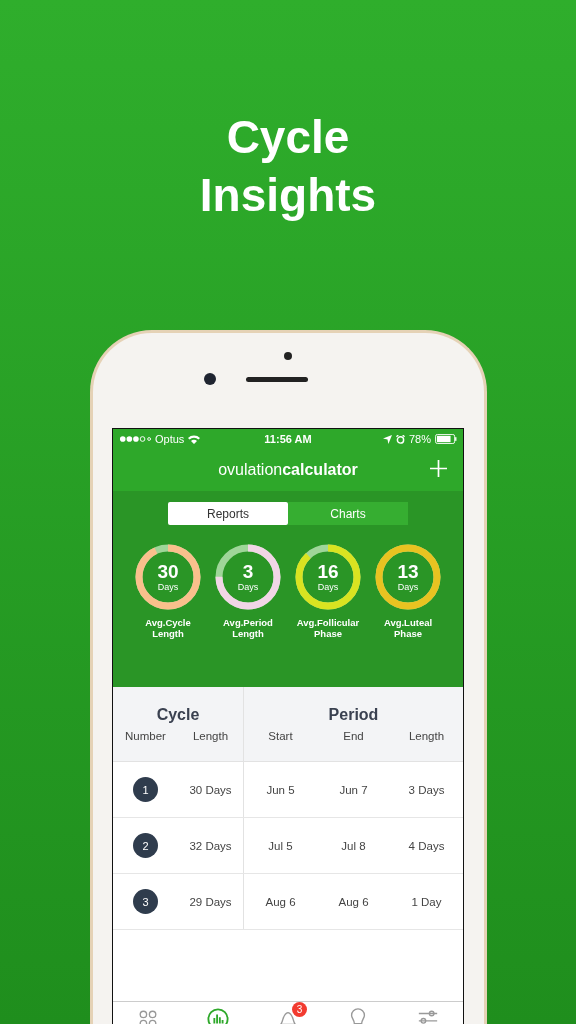  I want to click on column-group-header: Period, so click(353, 715).